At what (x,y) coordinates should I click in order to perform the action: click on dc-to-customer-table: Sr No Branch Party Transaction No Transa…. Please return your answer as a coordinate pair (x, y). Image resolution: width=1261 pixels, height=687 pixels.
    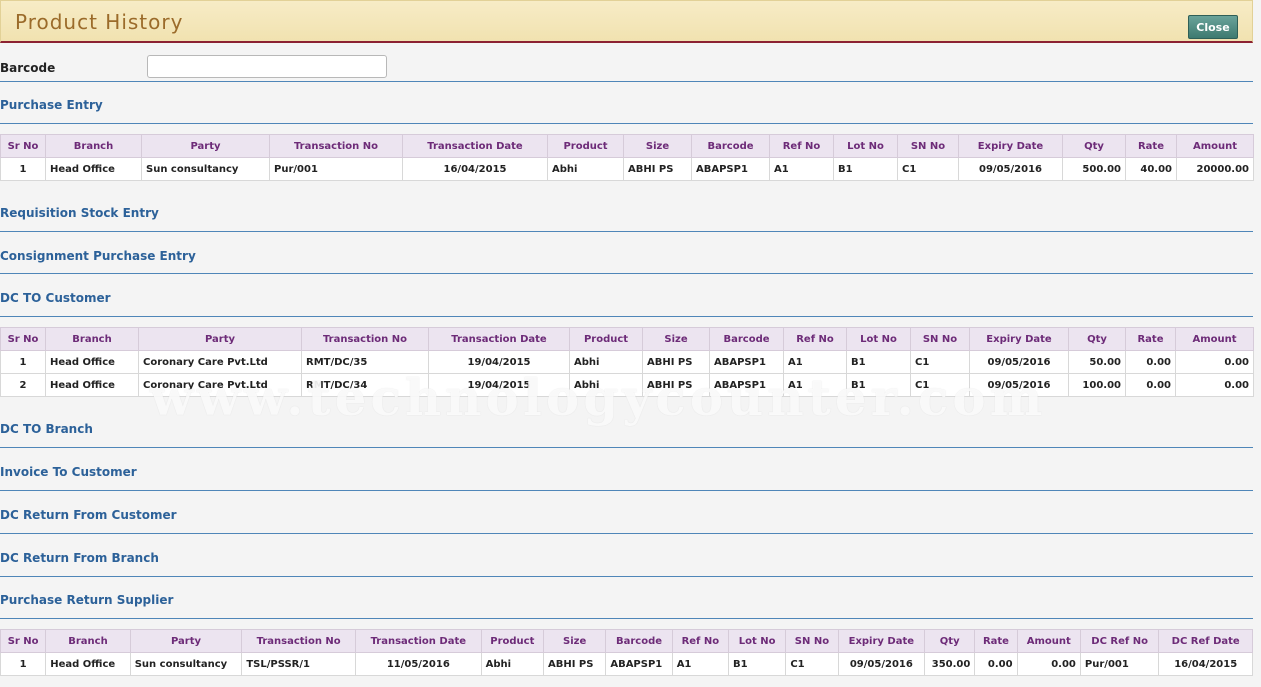
    Looking at the image, I should click on (627, 362).